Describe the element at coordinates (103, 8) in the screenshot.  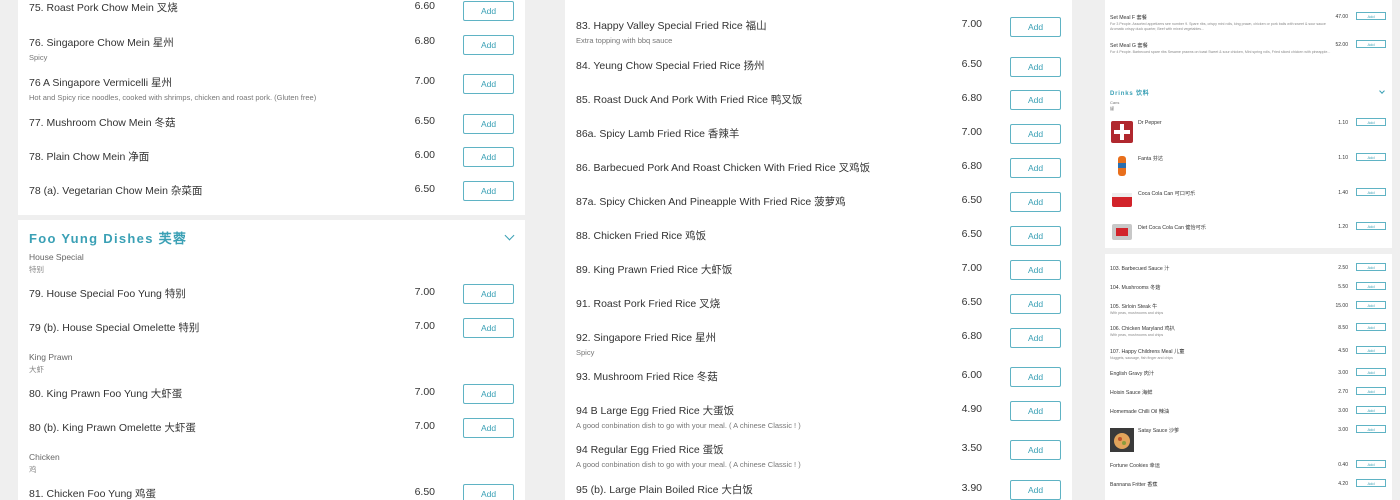
I see `item-name: 75. Roast Pork Chow Mein 叉烧` at that location.